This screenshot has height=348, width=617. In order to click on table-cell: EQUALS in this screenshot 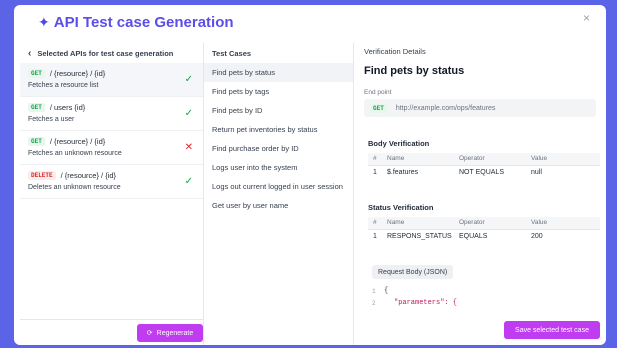, I will do `click(490, 235)`.